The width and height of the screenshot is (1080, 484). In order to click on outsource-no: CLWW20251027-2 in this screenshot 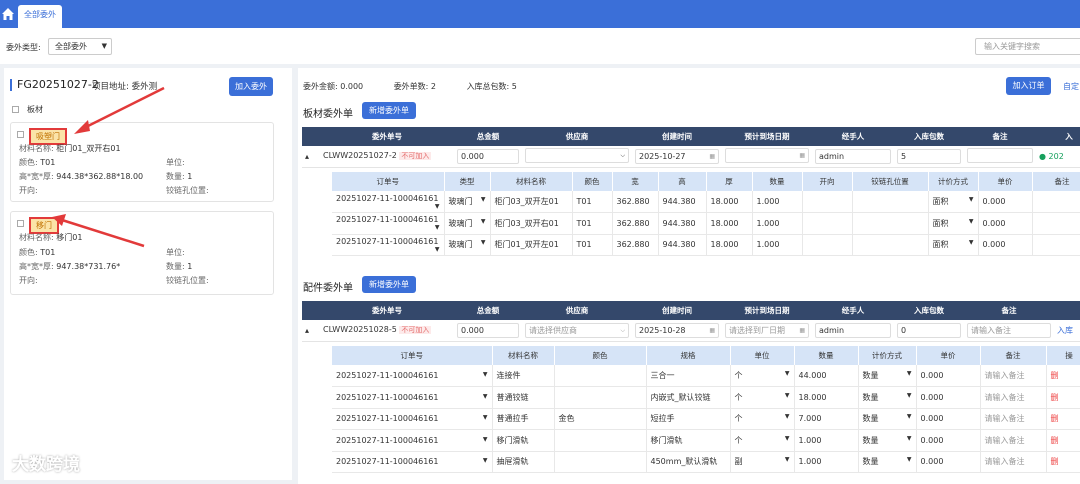, I will do `click(360, 156)`.